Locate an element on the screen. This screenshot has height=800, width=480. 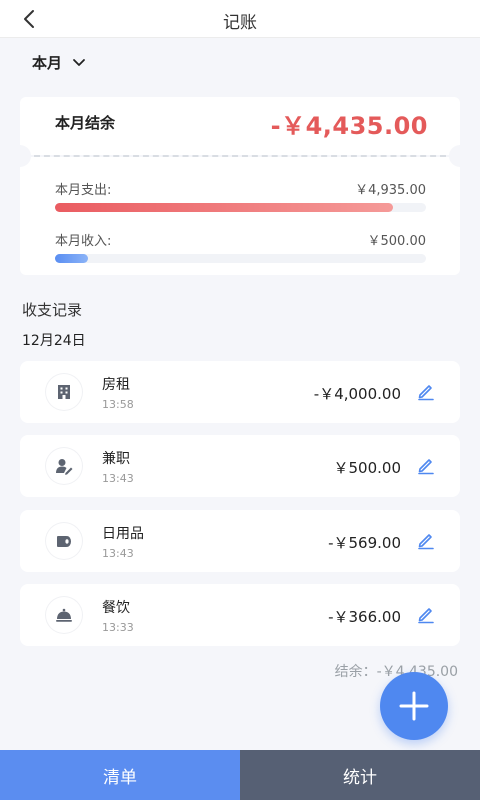
tissue-roll-icon is located at coordinates (64, 541).